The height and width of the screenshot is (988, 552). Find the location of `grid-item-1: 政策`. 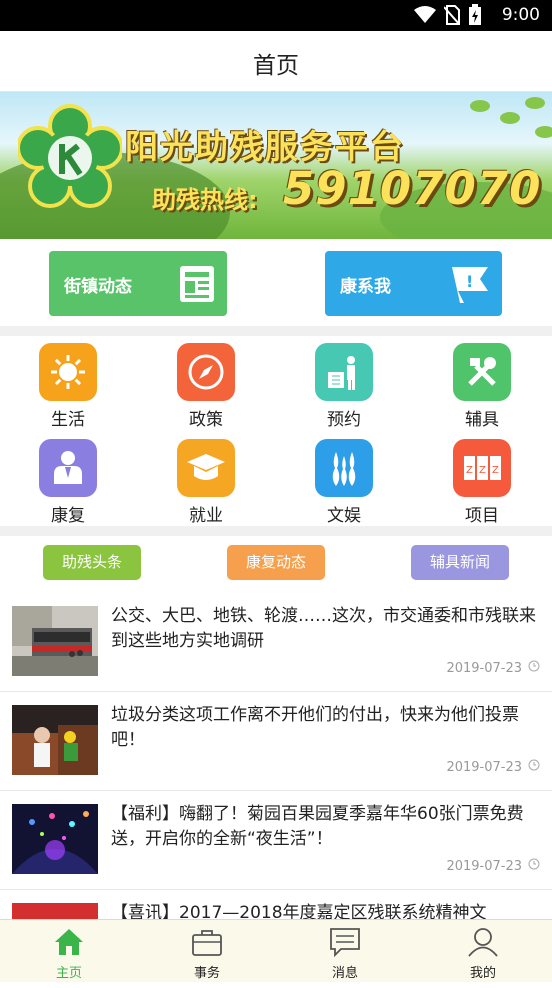

grid-item-1: 政策 is located at coordinates (206, 389).